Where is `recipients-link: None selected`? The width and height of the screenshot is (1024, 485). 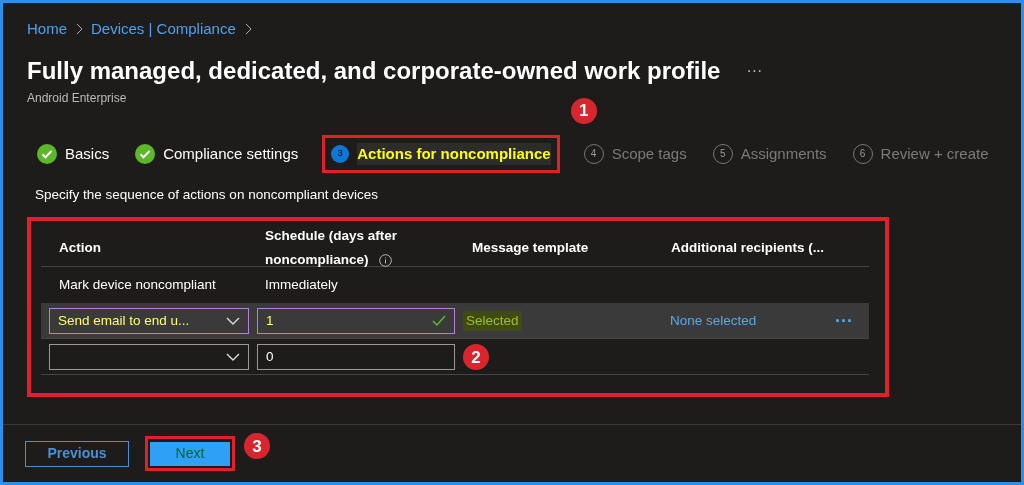 recipients-link: None selected is located at coordinates (713, 320).